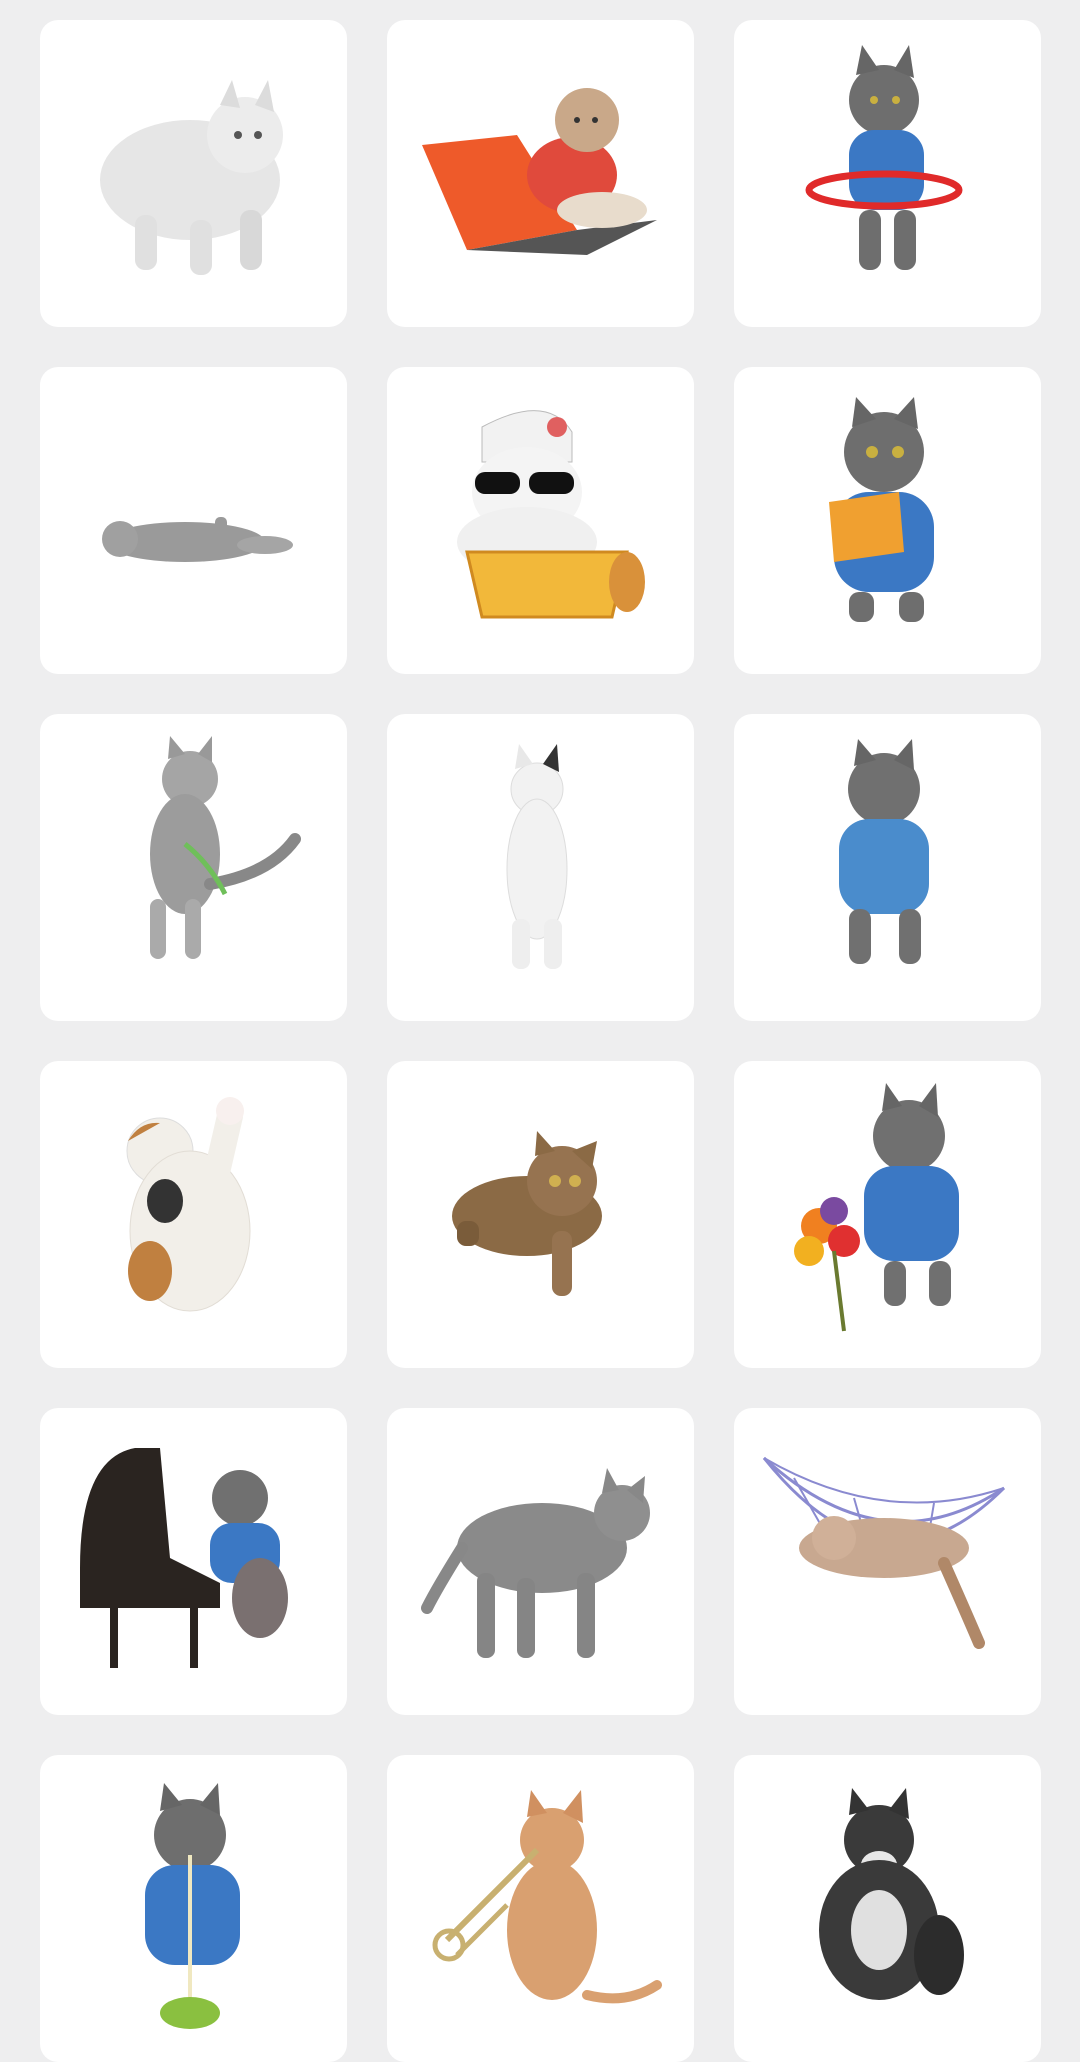  Describe the element at coordinates (891, 1894) in the screenshot. I see `black-white-cat-icon` at that location.